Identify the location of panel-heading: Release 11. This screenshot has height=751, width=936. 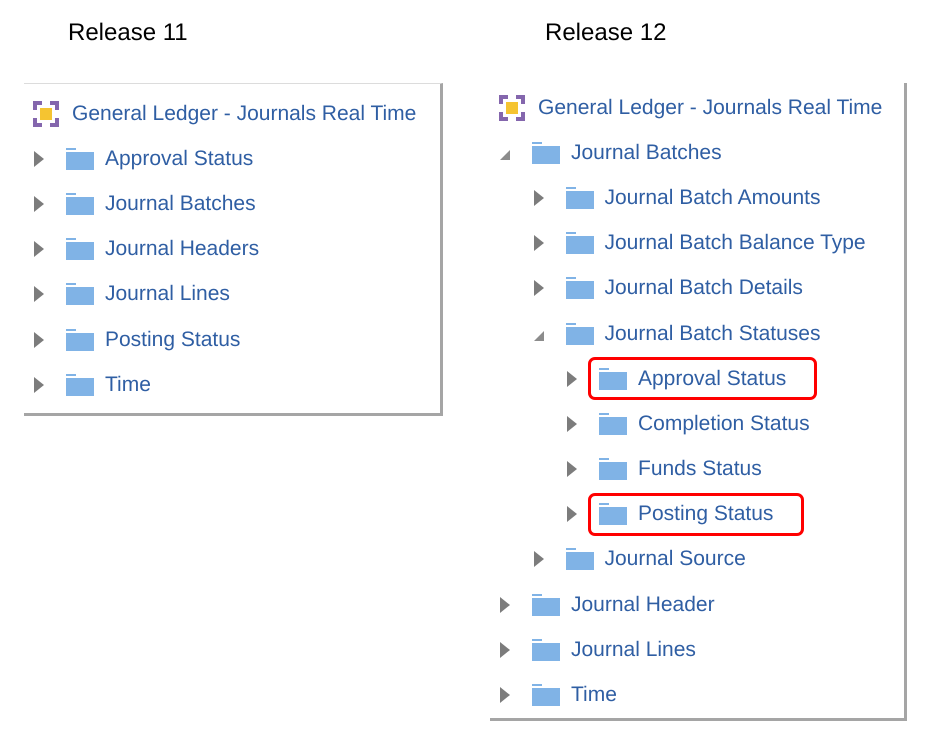
(128, 33).